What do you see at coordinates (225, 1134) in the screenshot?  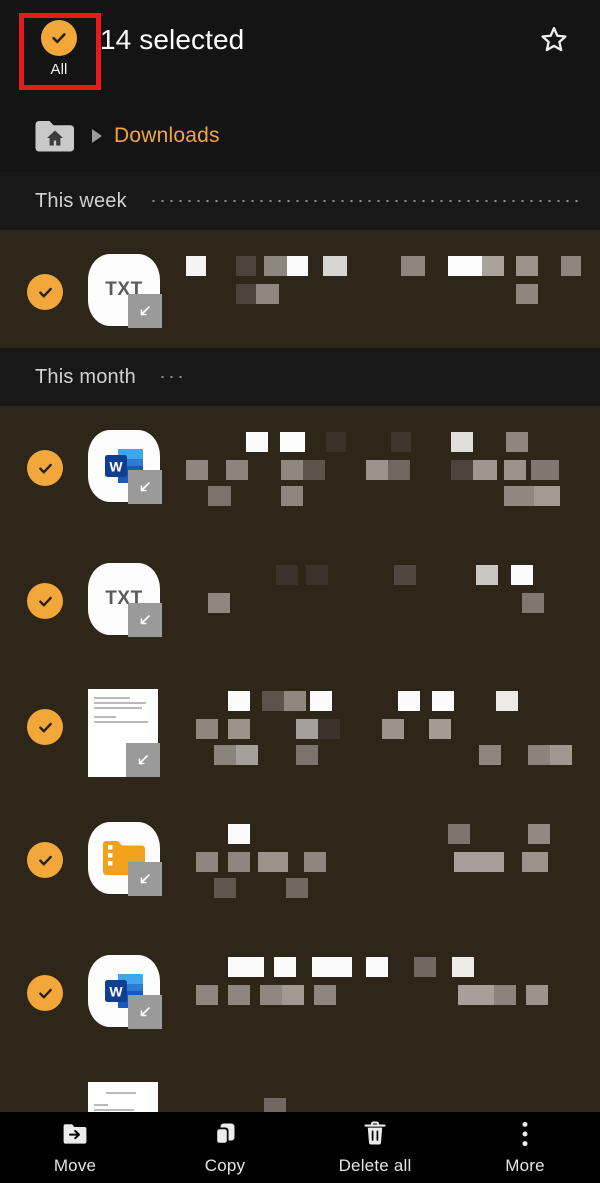 I see `copy-icon` at bounding box center [225, 1134].